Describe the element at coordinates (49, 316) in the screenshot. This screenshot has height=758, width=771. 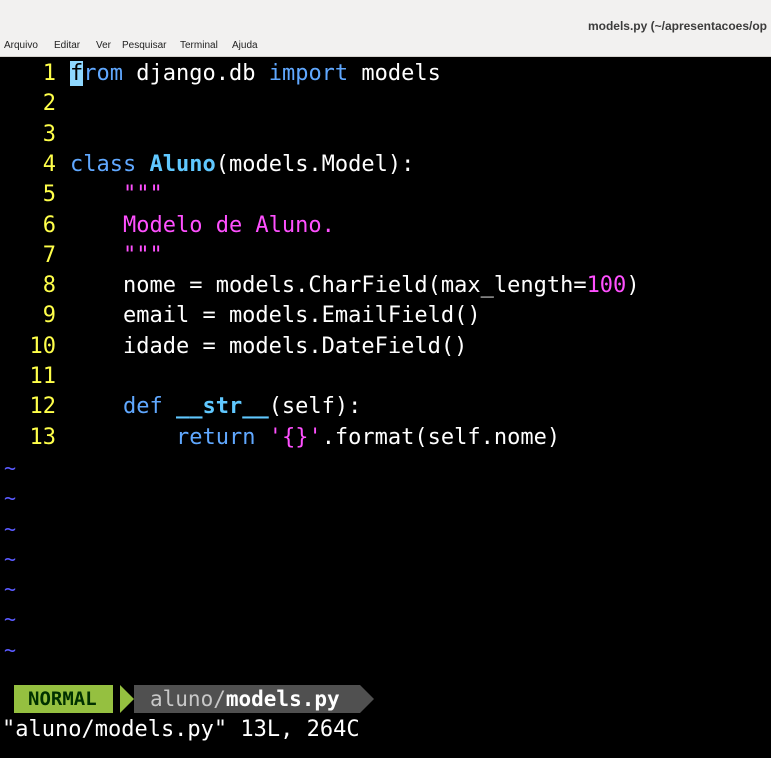
I see `line-number: 9` at that location.